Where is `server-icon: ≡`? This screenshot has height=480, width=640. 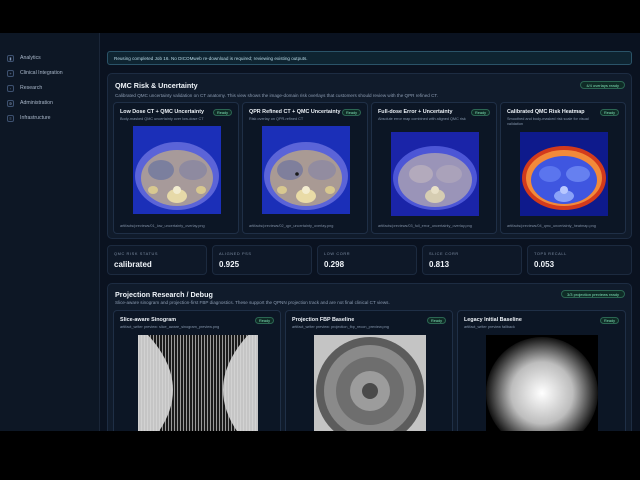
server-icon: ≡ is located at coordinates (10, 118).